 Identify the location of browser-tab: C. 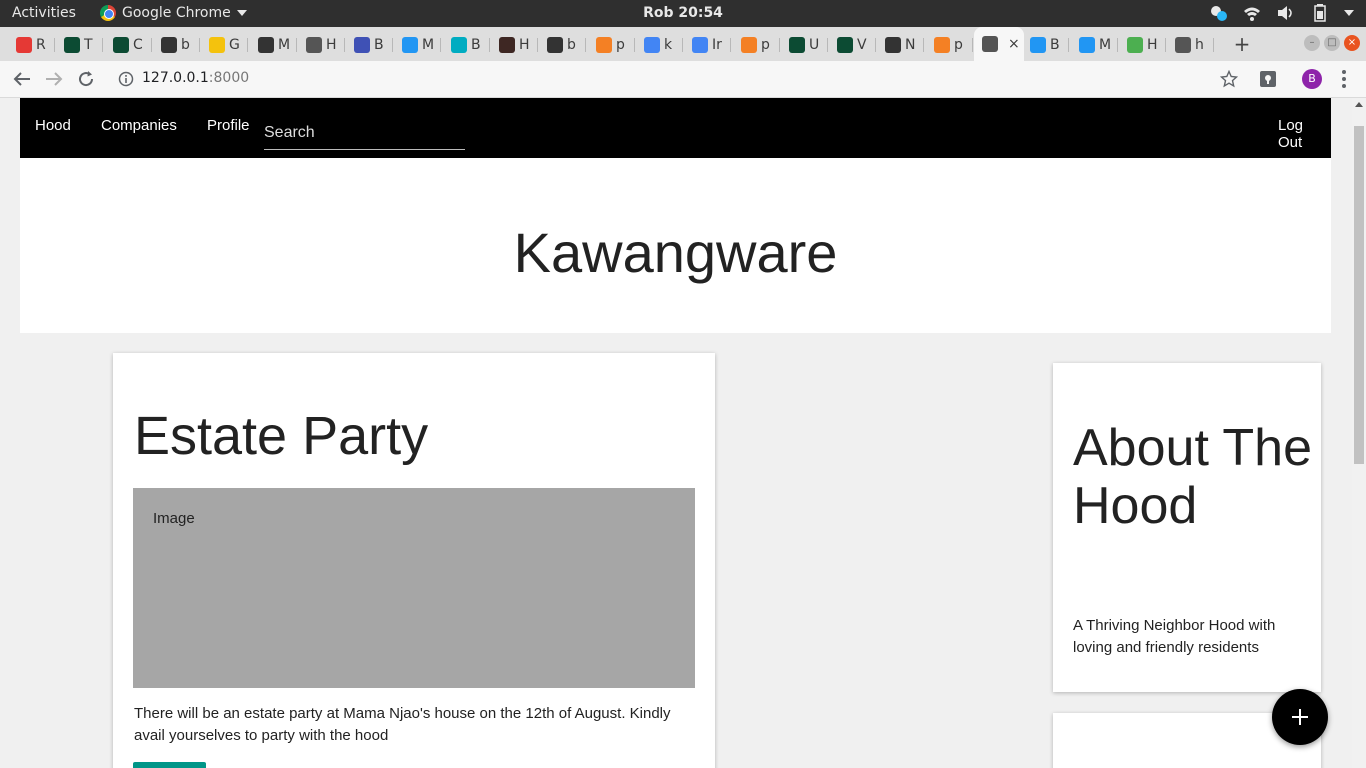
(128, 45).